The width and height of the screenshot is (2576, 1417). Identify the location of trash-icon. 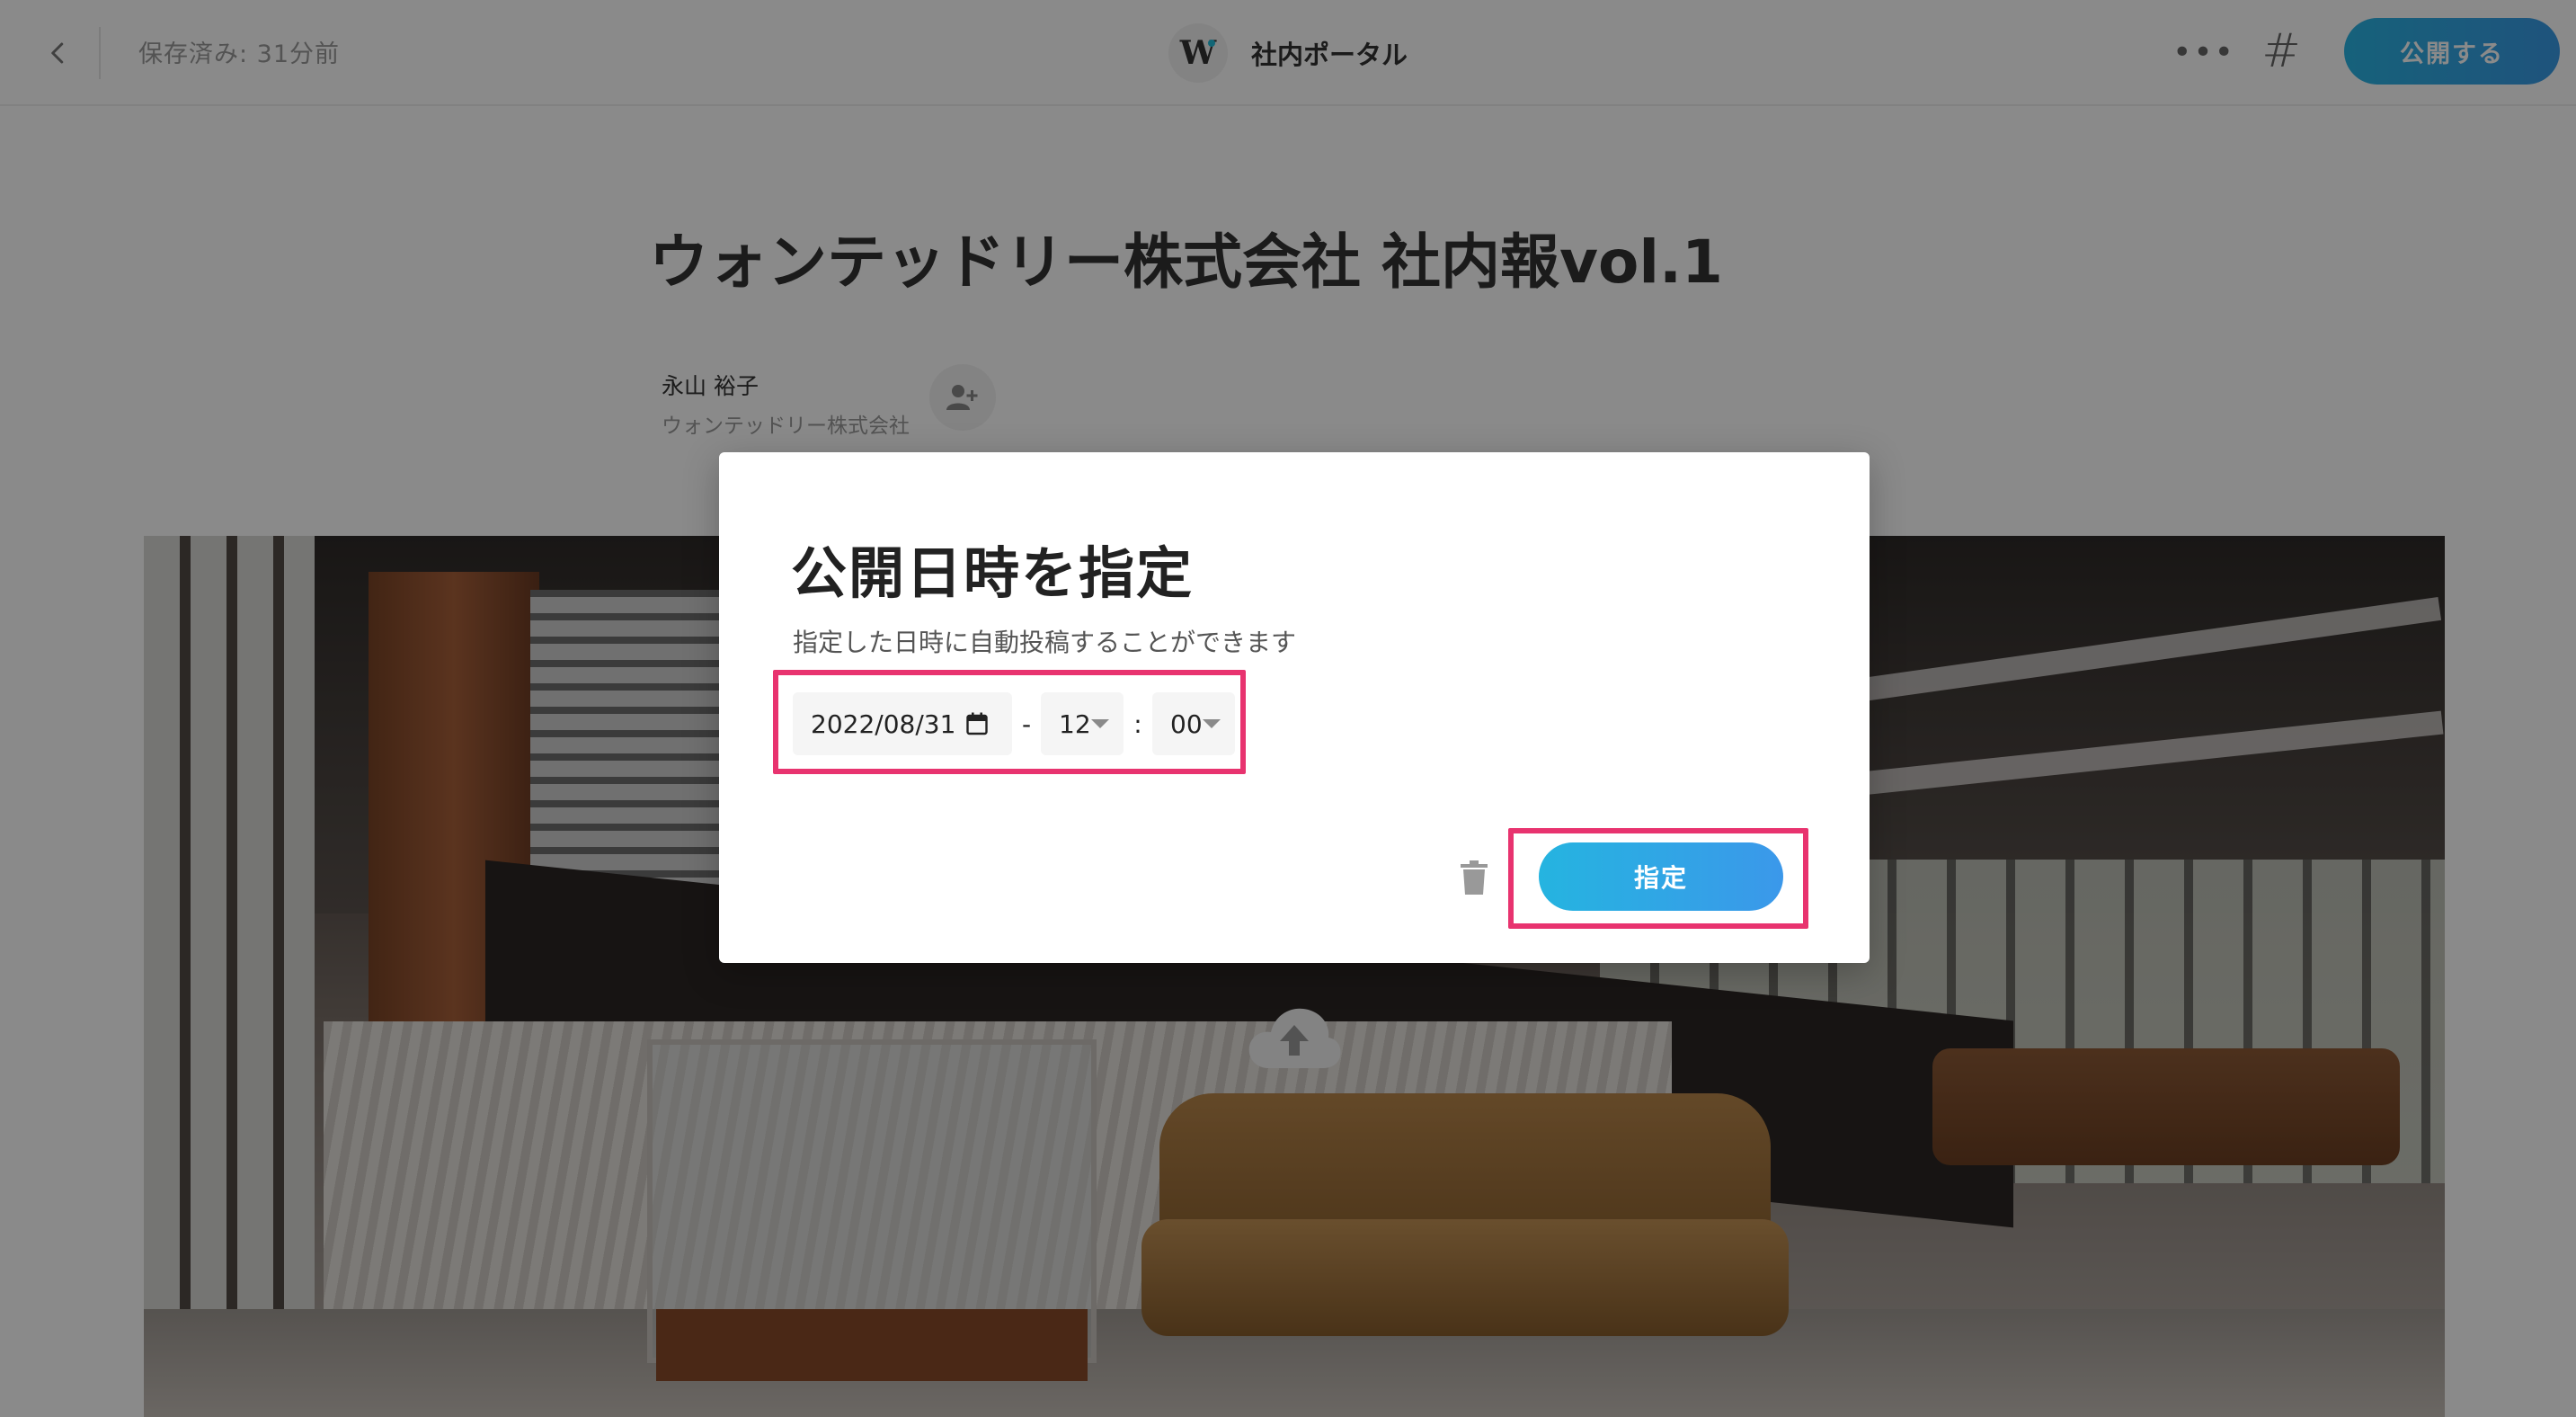
(1474, 878).